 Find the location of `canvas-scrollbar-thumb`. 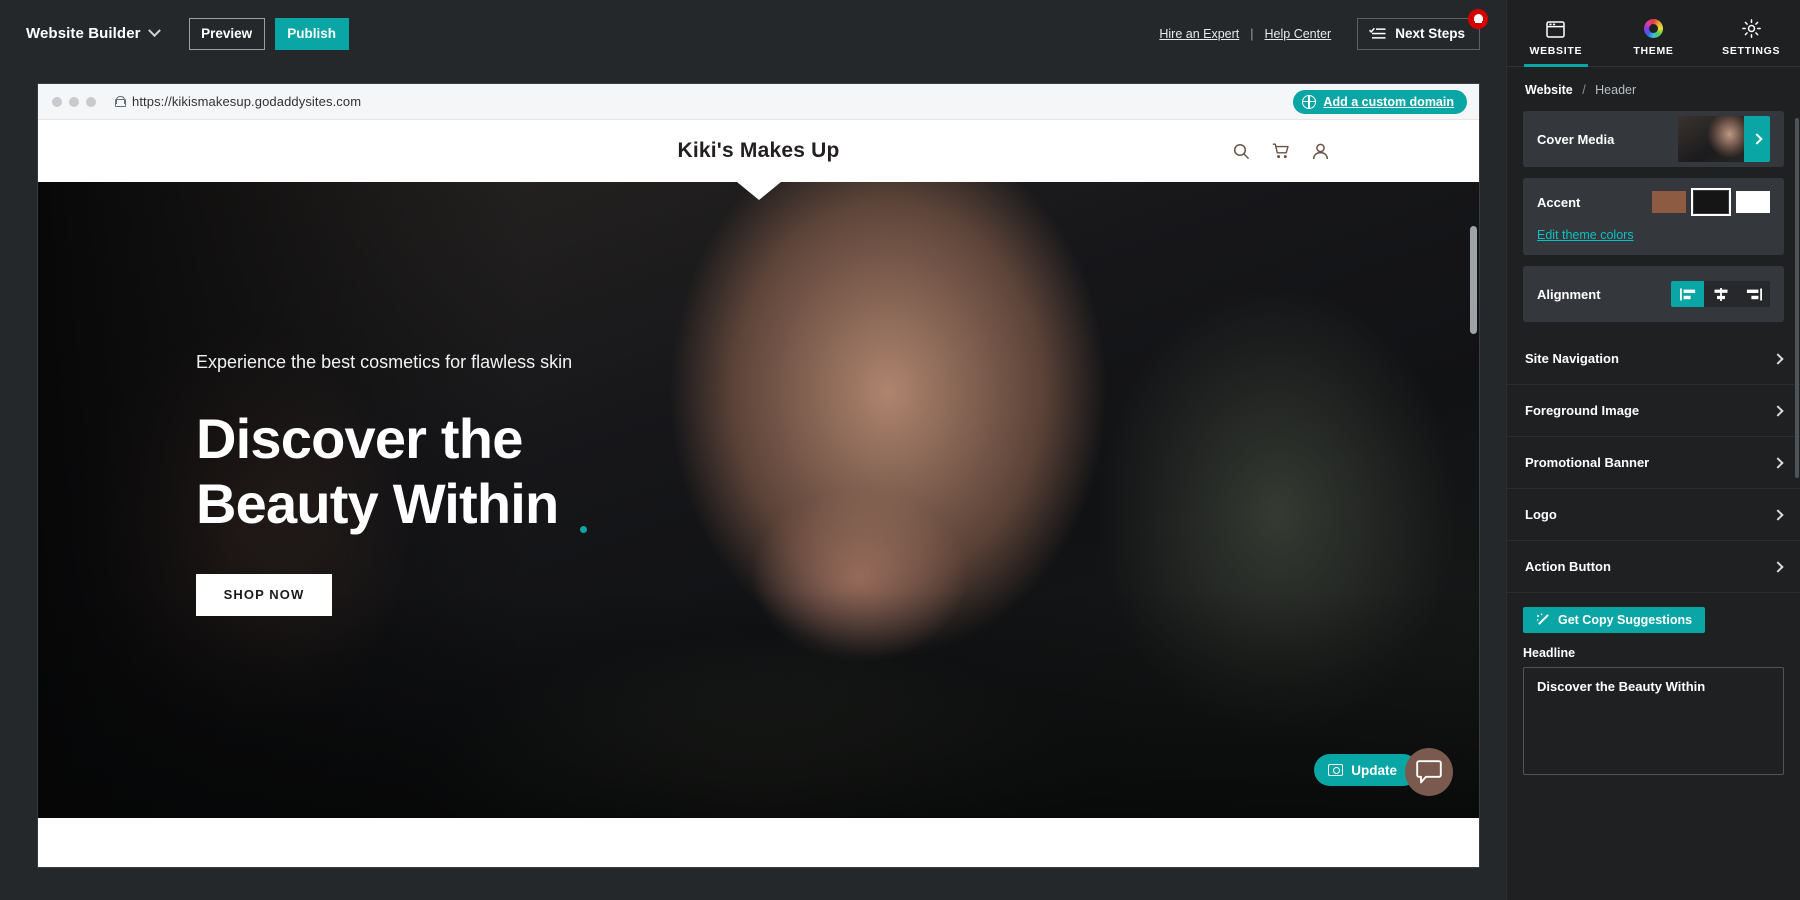

canvas-scrollbar-thumb is located at coordinates (1473, 280).